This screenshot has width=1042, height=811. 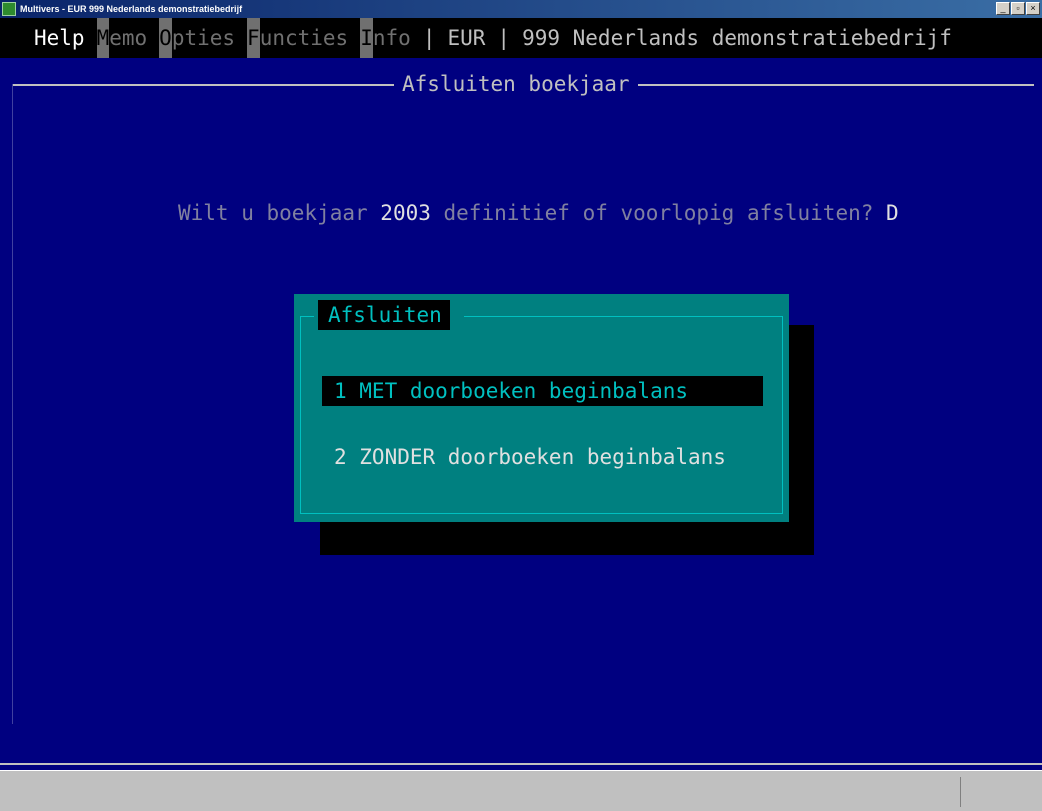 What do you see at coordinates (304, 38) in the screenshot?
I see `menu-functies-label: uncties` at bounding box center [304, 38].